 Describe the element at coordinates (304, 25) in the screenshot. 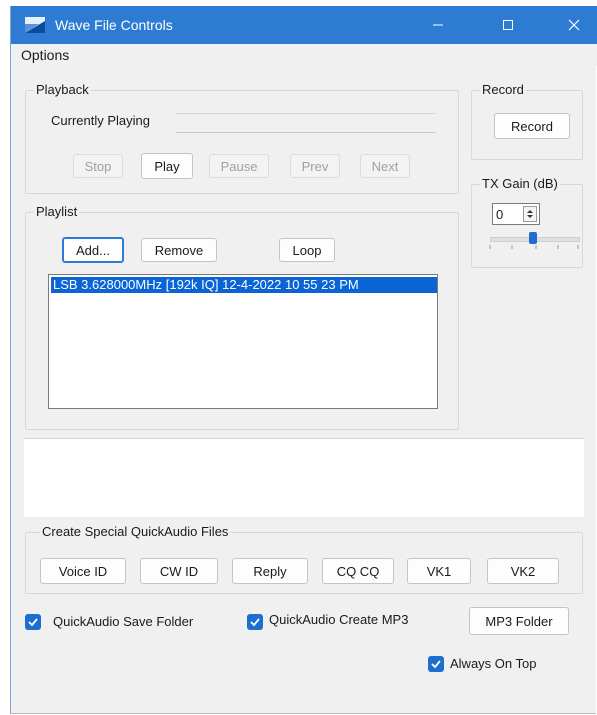

I see `title-bar: Wave File Controls` at that location.